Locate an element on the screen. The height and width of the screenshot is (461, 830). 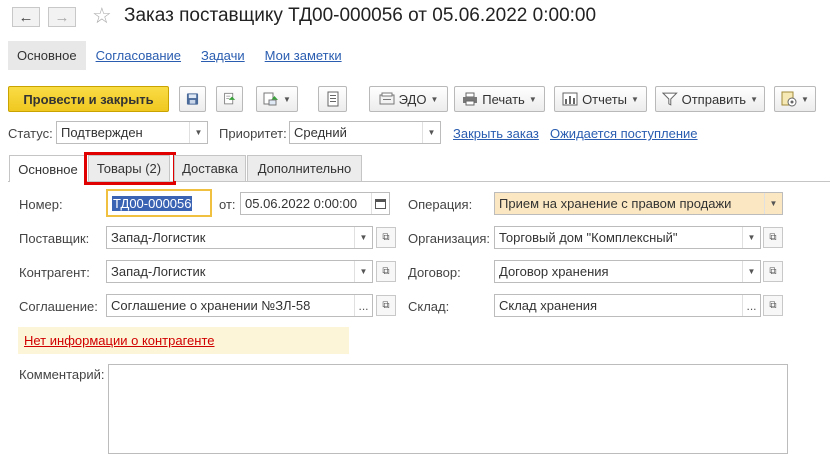
post-document-icon is located at coordinates (230, 98).